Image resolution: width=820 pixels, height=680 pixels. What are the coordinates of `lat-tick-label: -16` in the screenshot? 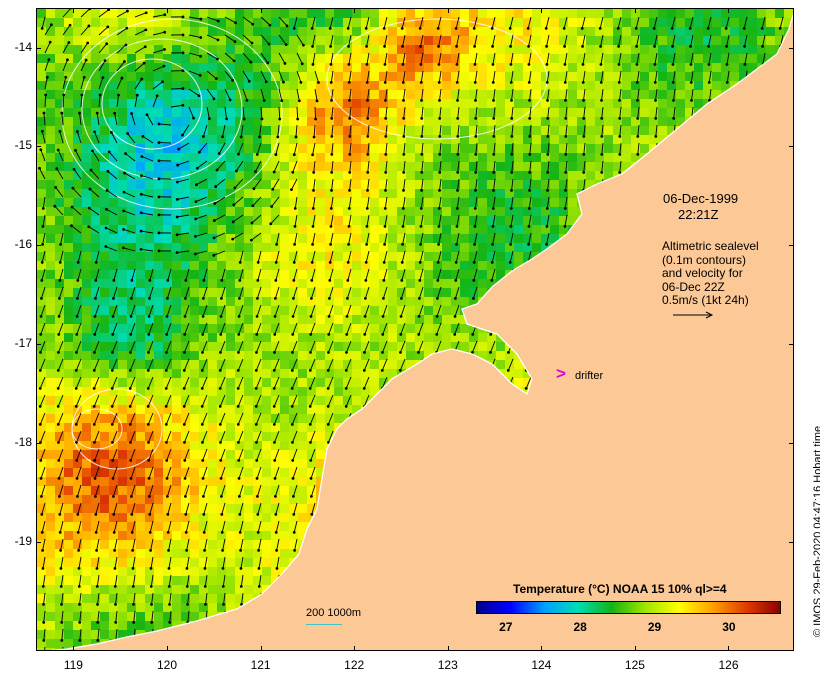 It's located at (23, 244).